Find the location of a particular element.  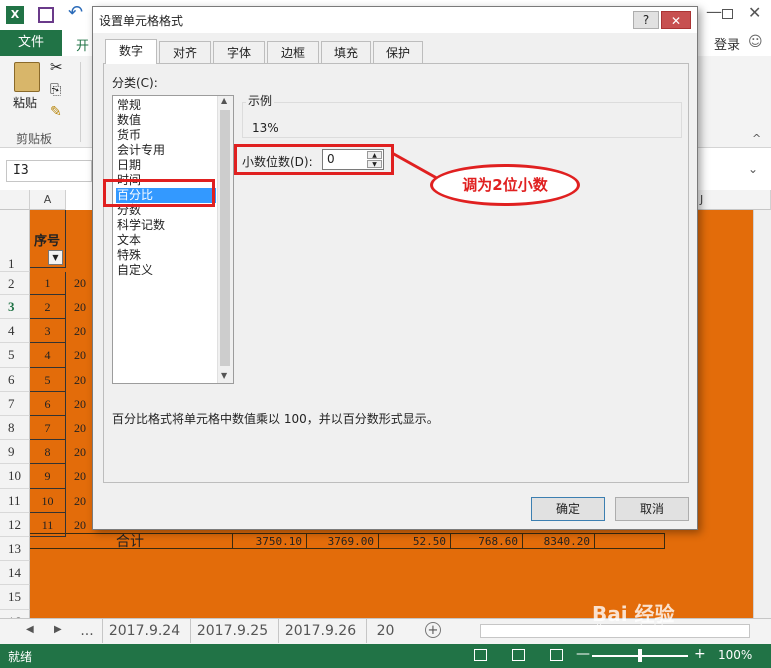

total-cell-5: 8340.20 is located at coordinates (559, 541).